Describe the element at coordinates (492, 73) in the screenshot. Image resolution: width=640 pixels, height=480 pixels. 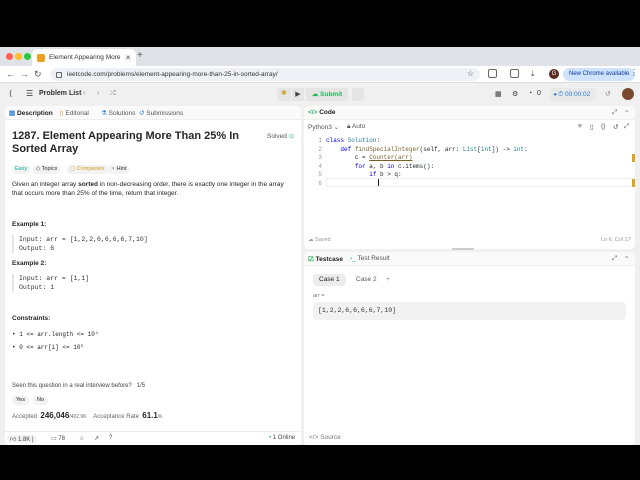
I see `extension-icon` at that location.